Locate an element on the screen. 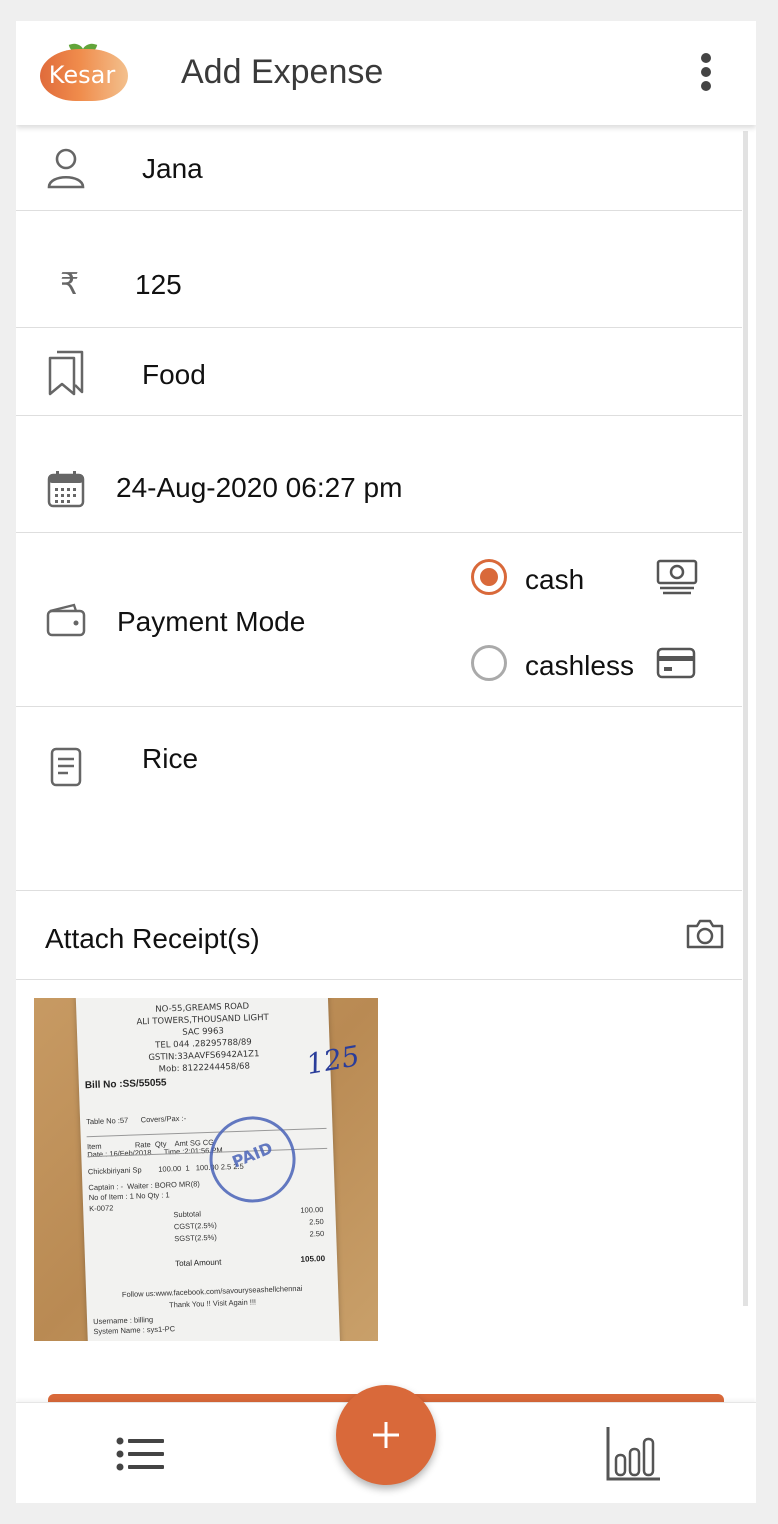 This screenshot has width=778, height=1524. plus-icon is located at coordinates (386, 1435).